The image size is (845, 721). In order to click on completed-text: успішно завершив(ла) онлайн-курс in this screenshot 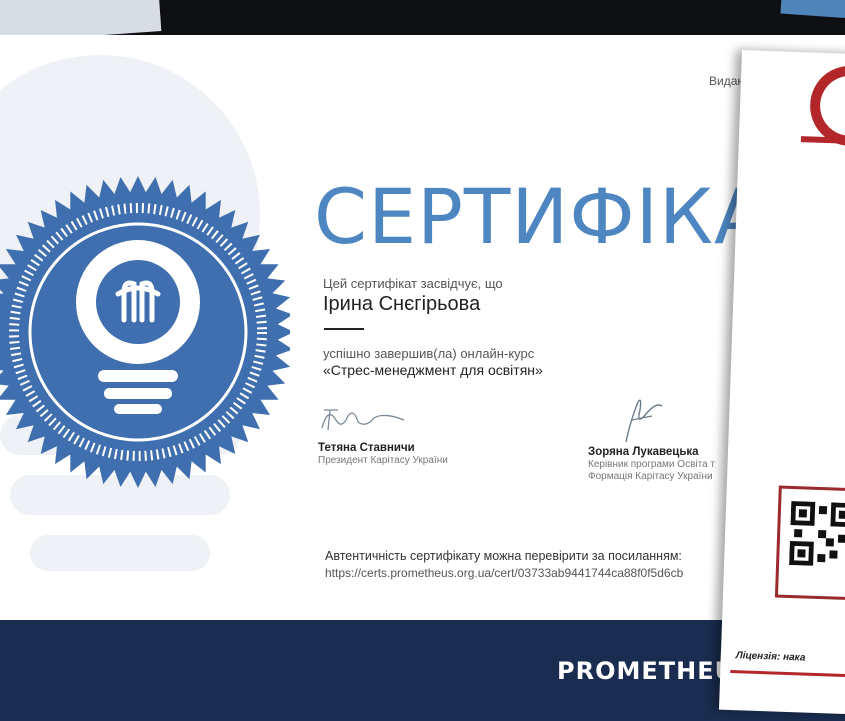, I will do `click(429, 353)`.